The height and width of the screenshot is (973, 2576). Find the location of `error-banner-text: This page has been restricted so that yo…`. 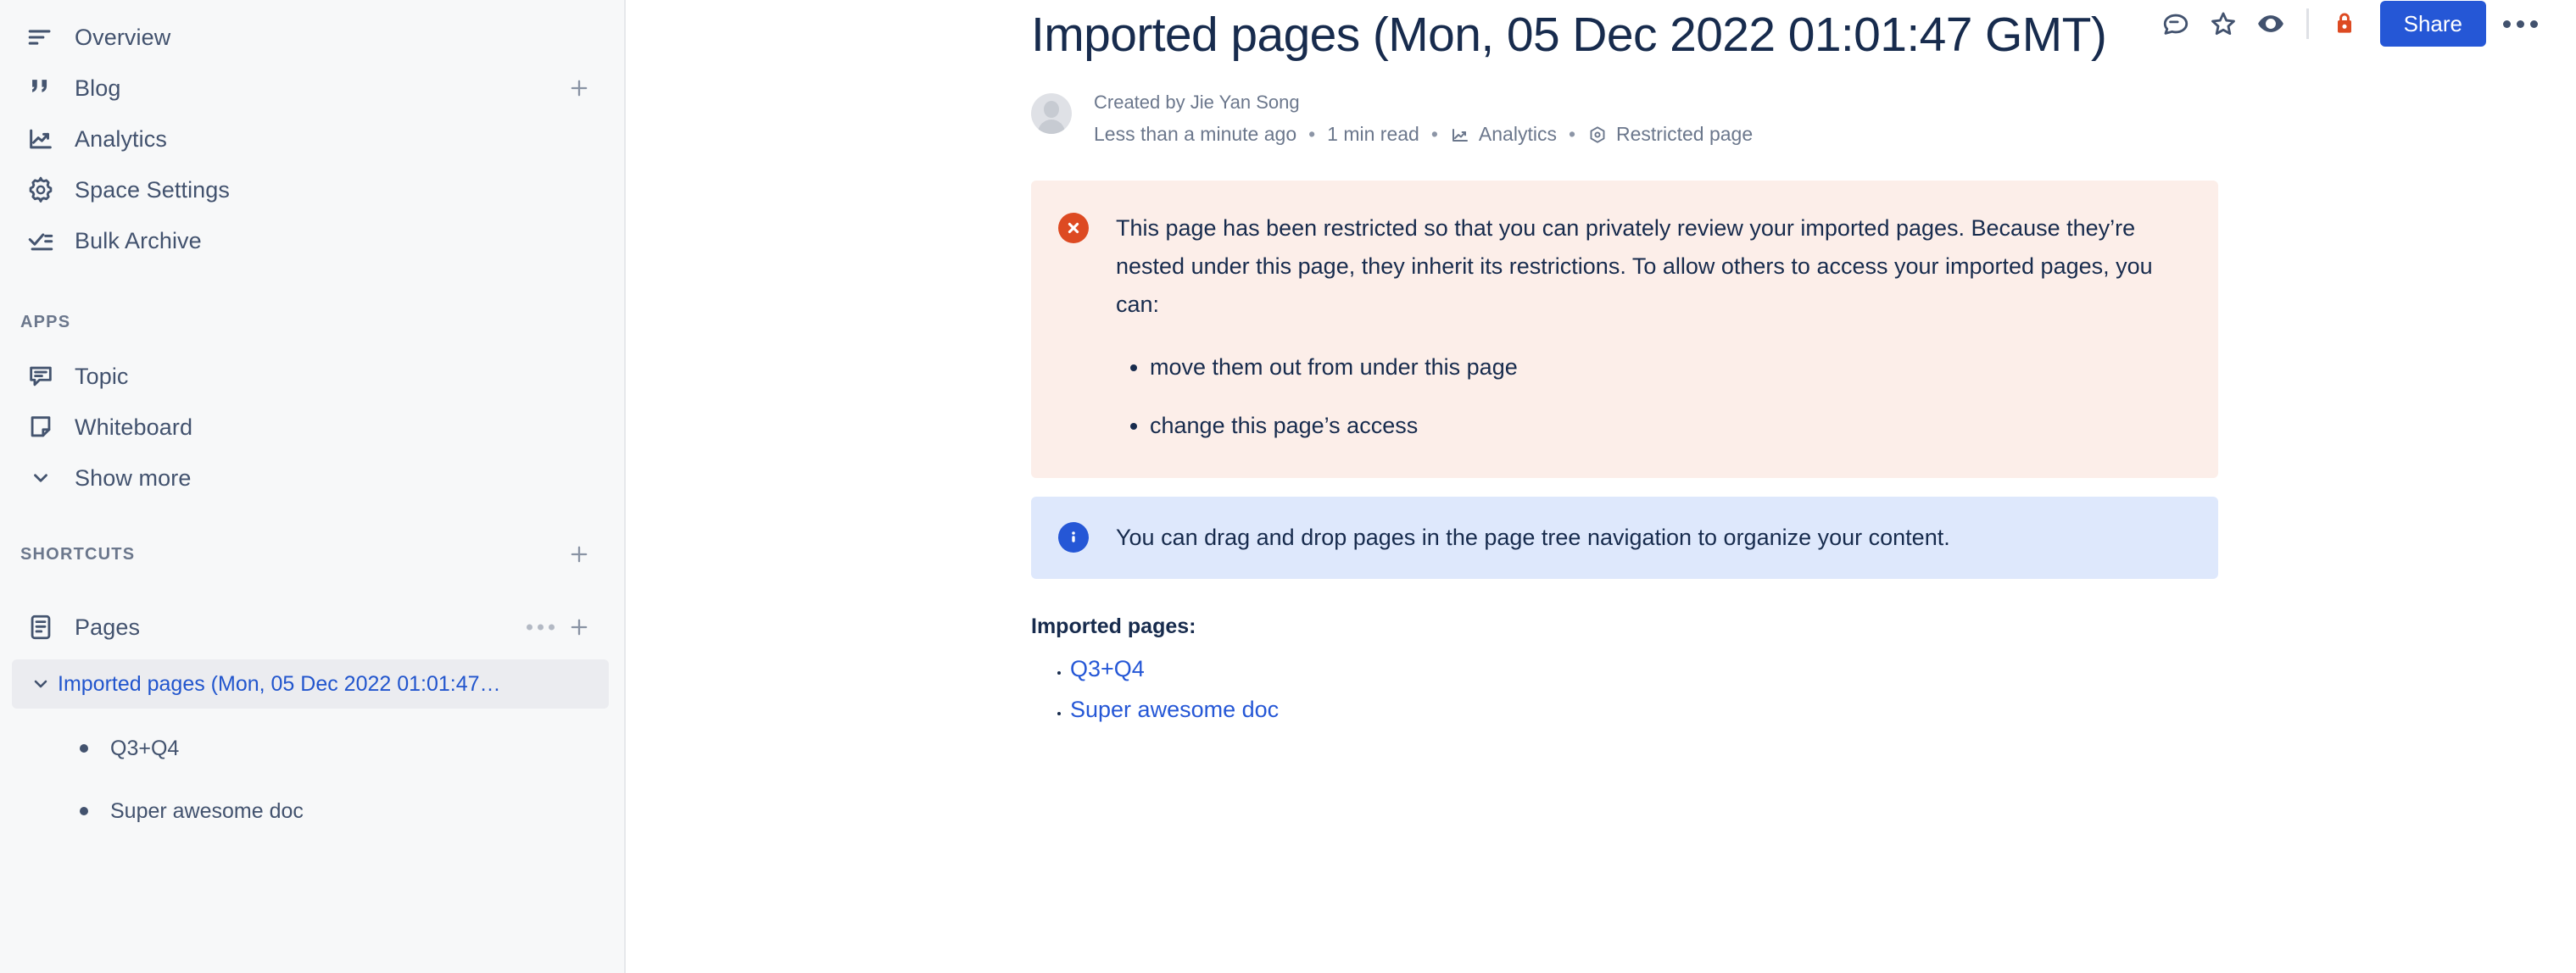

error-banner-text: This page has been restricted so that yo… is located at coordinates (1634, 266).